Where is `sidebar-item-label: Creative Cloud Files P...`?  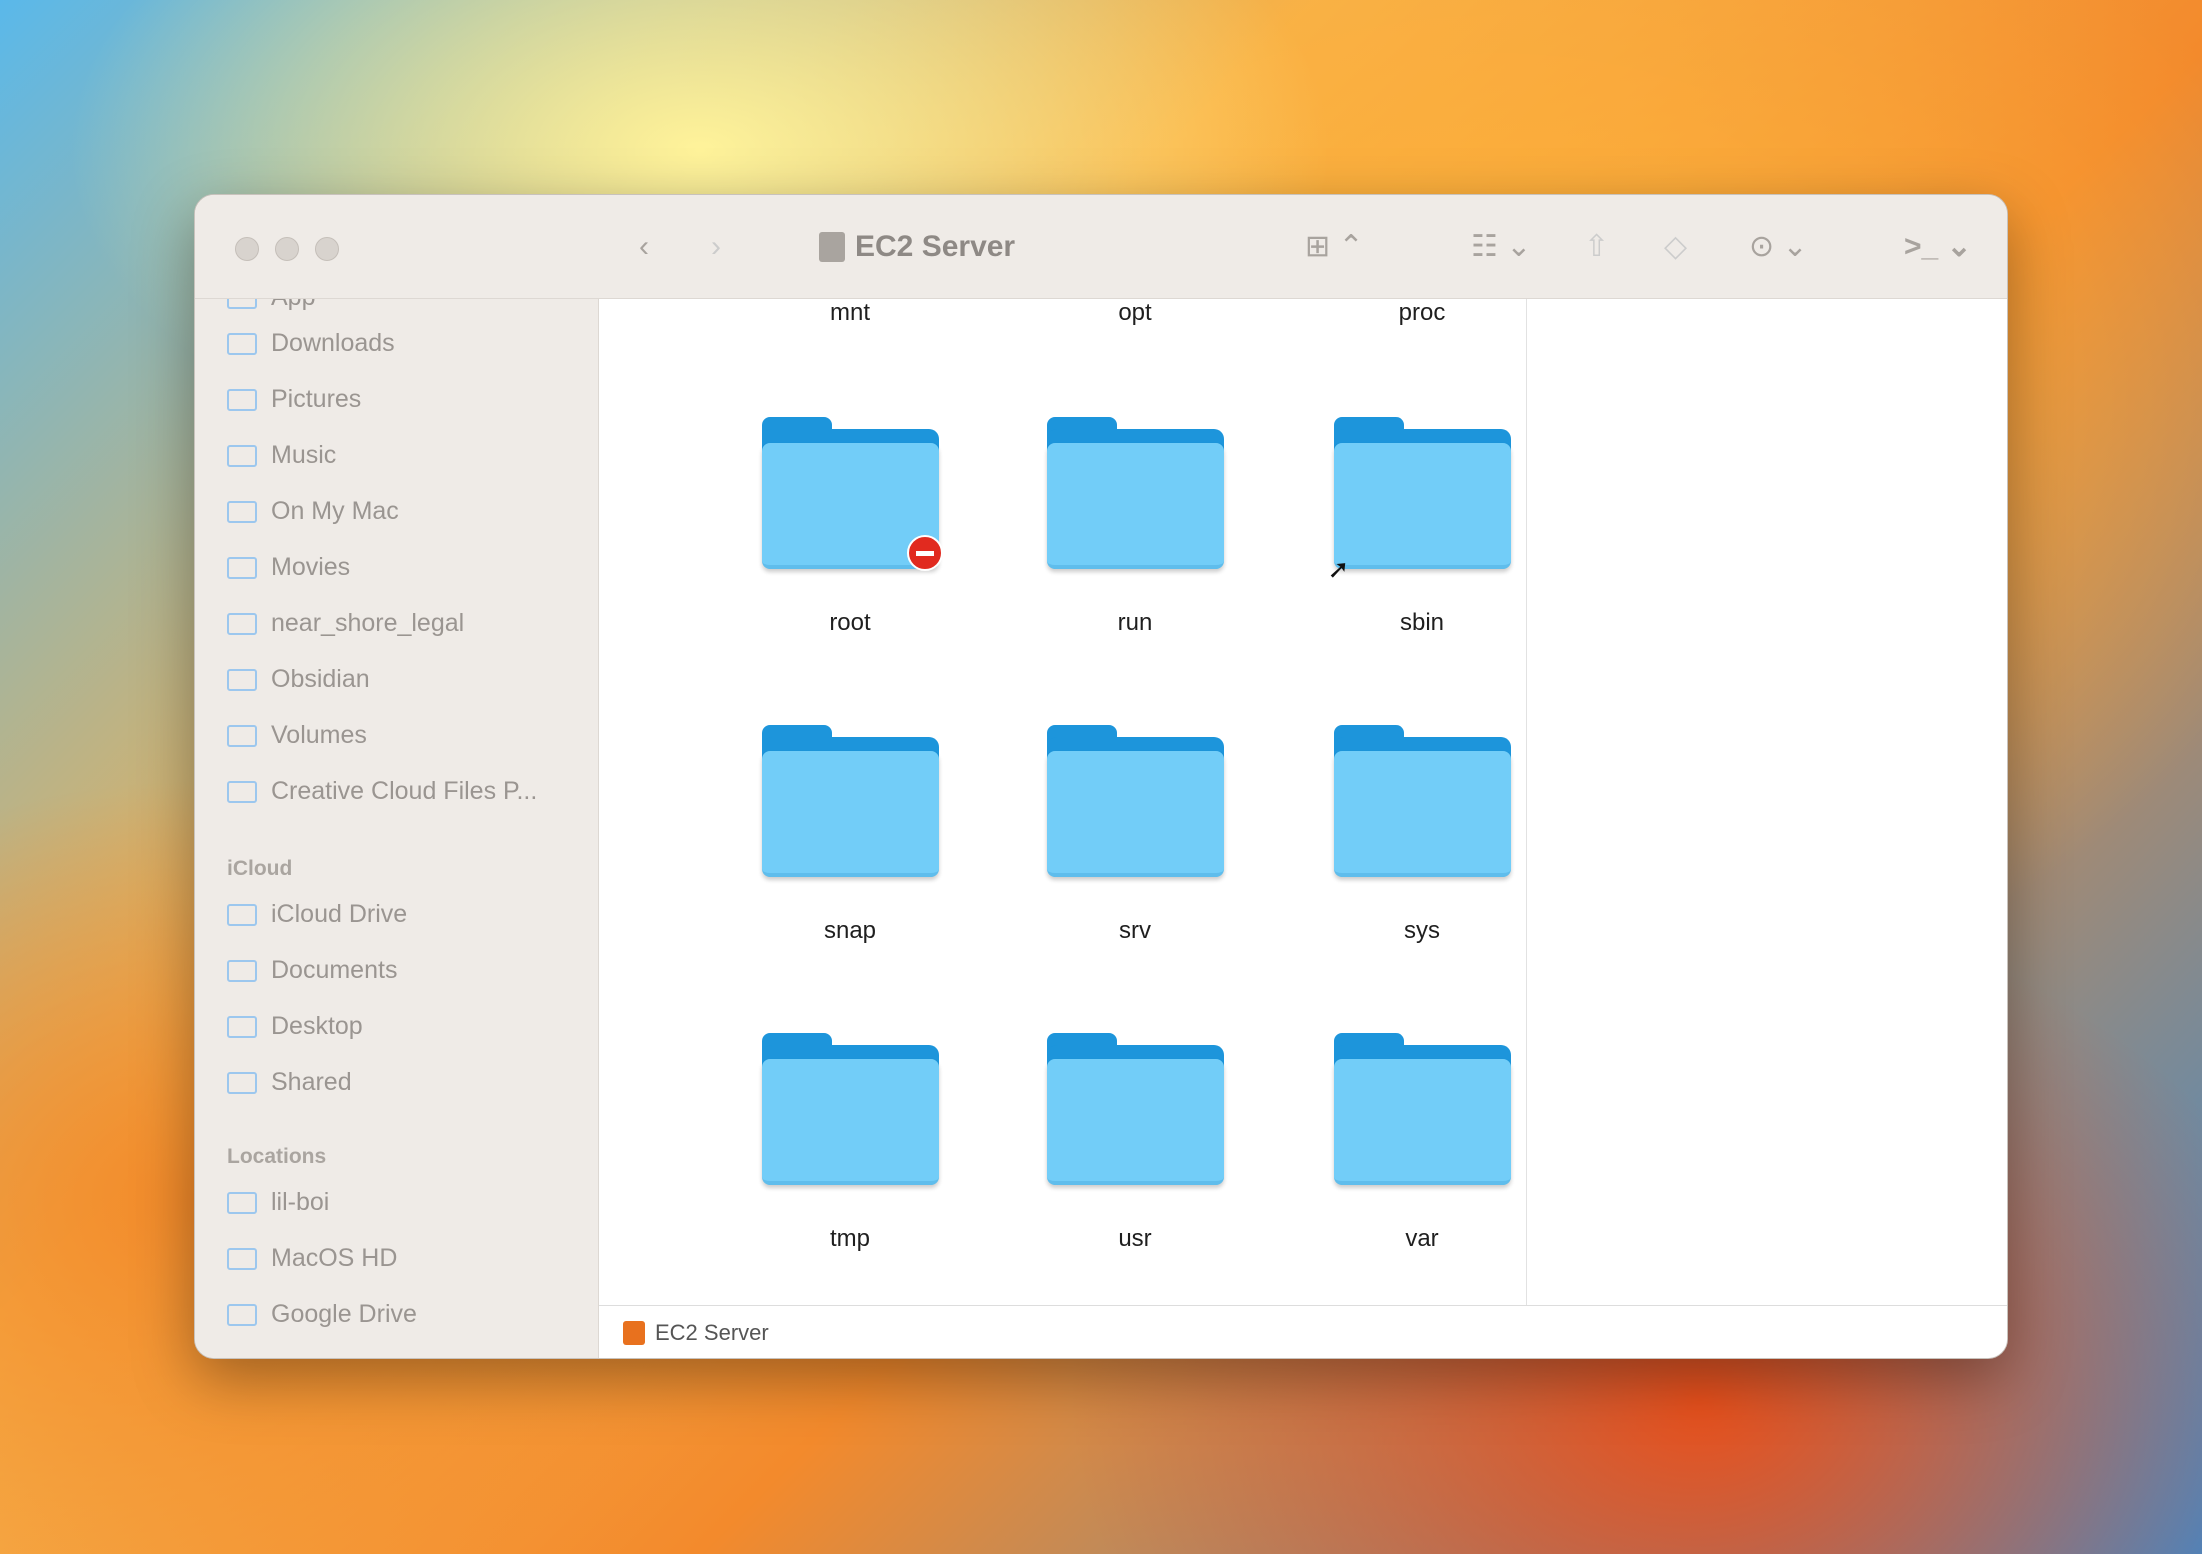
sidebar-item-label: Creative Cloud Files P... is located at coordinates (404, 791).